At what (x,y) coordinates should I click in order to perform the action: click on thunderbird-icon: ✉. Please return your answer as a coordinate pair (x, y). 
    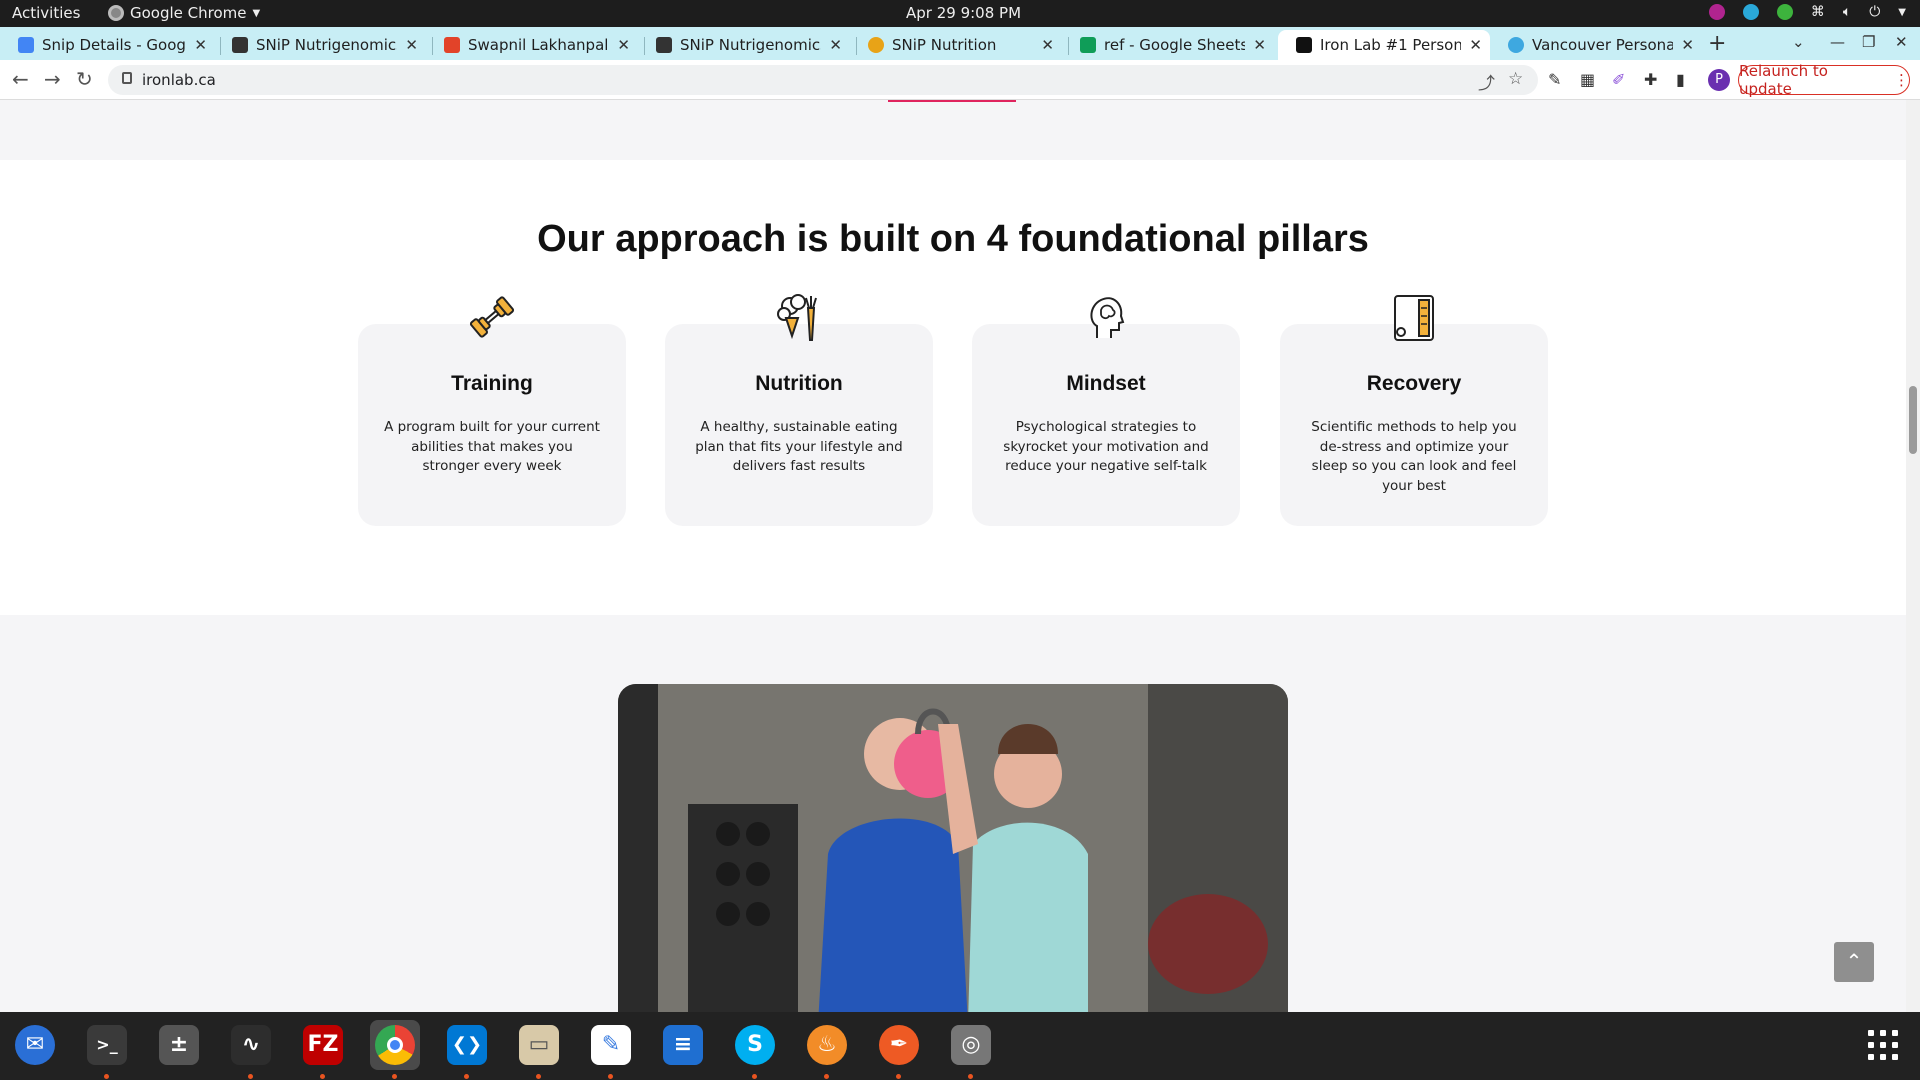
    Looking at the image, I should click on (35, 1045).